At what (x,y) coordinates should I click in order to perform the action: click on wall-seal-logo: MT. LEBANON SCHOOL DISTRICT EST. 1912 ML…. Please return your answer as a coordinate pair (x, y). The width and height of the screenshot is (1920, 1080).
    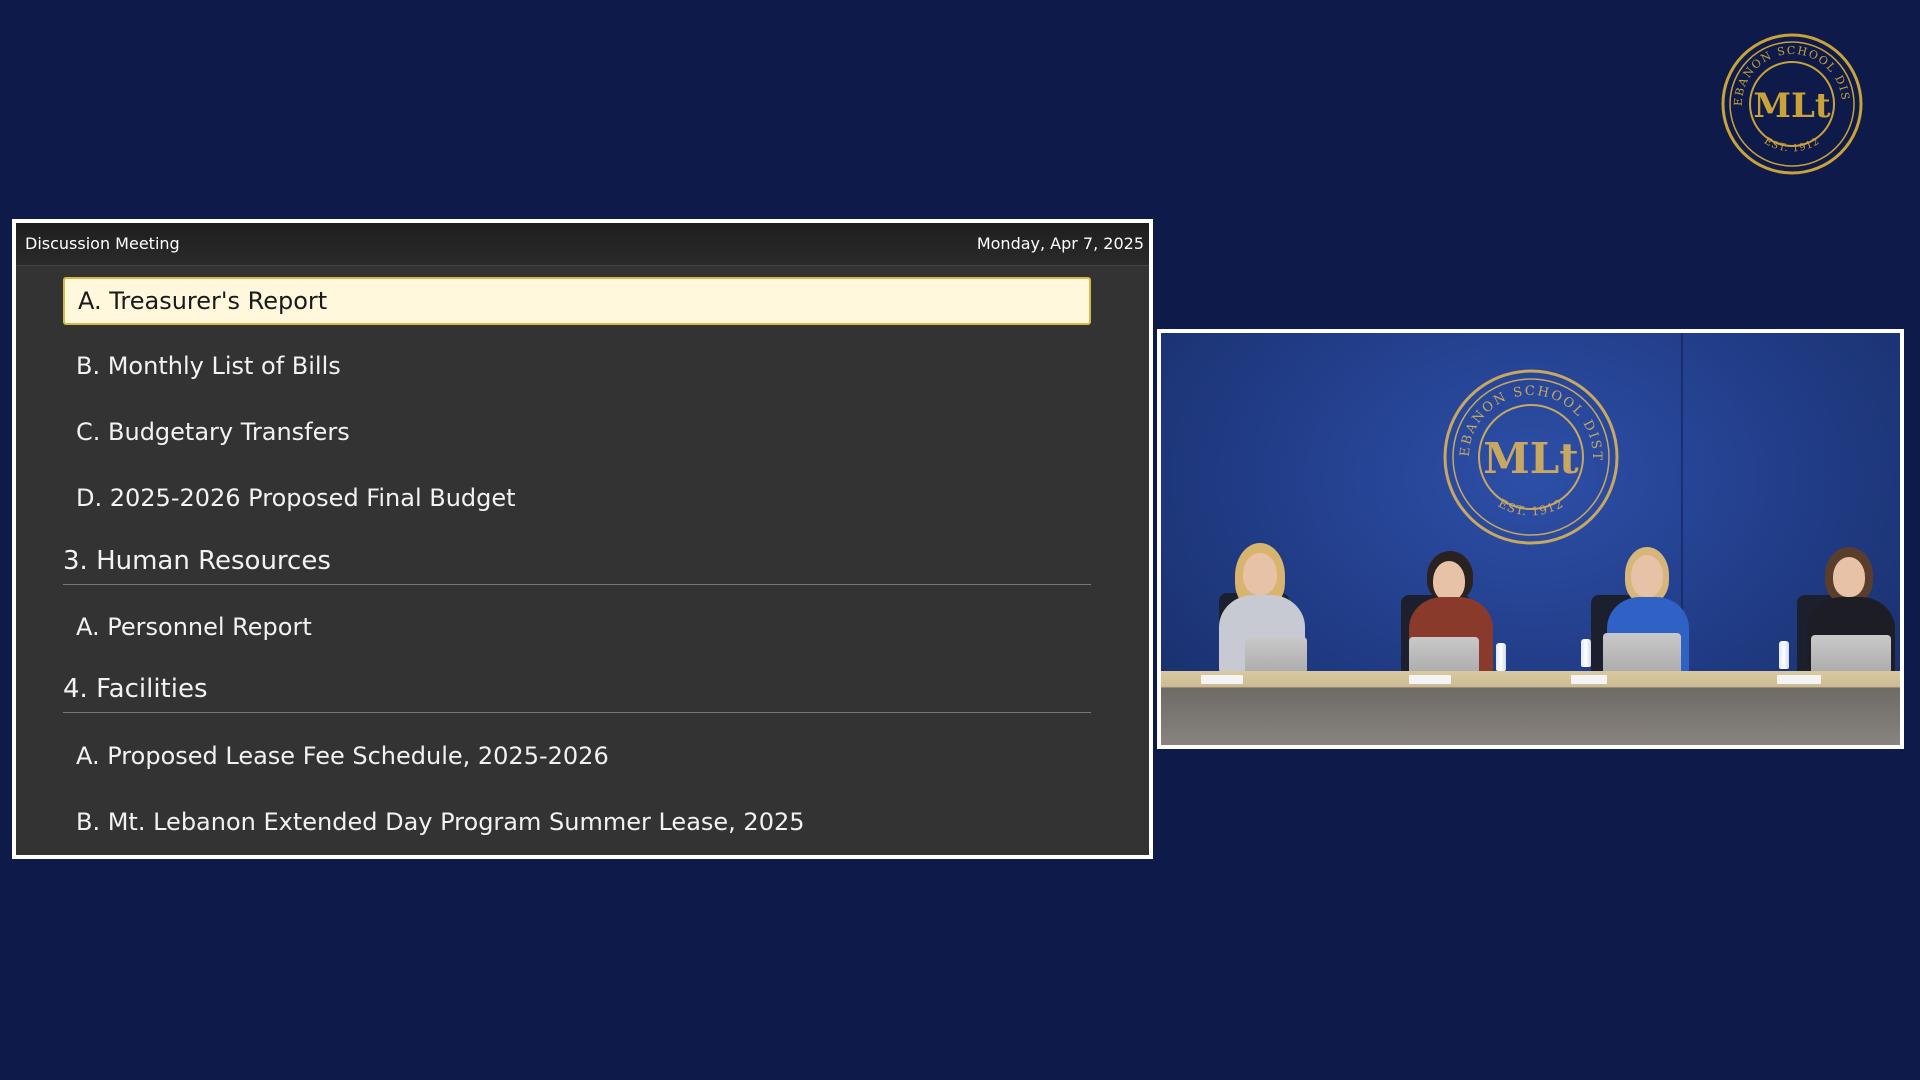
    Looking at the image, I should click on (1530, 456).